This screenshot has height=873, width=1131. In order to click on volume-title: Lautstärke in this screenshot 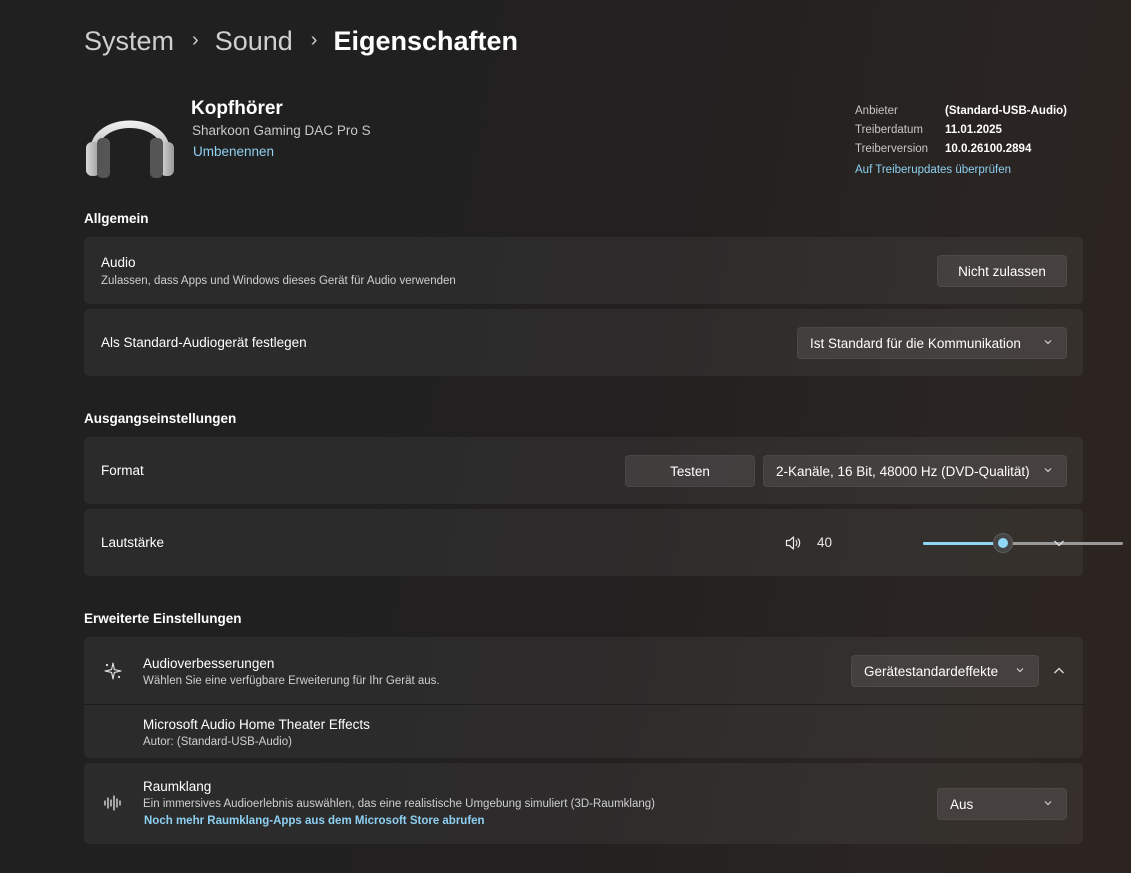, I will do `click(133, 542)`.